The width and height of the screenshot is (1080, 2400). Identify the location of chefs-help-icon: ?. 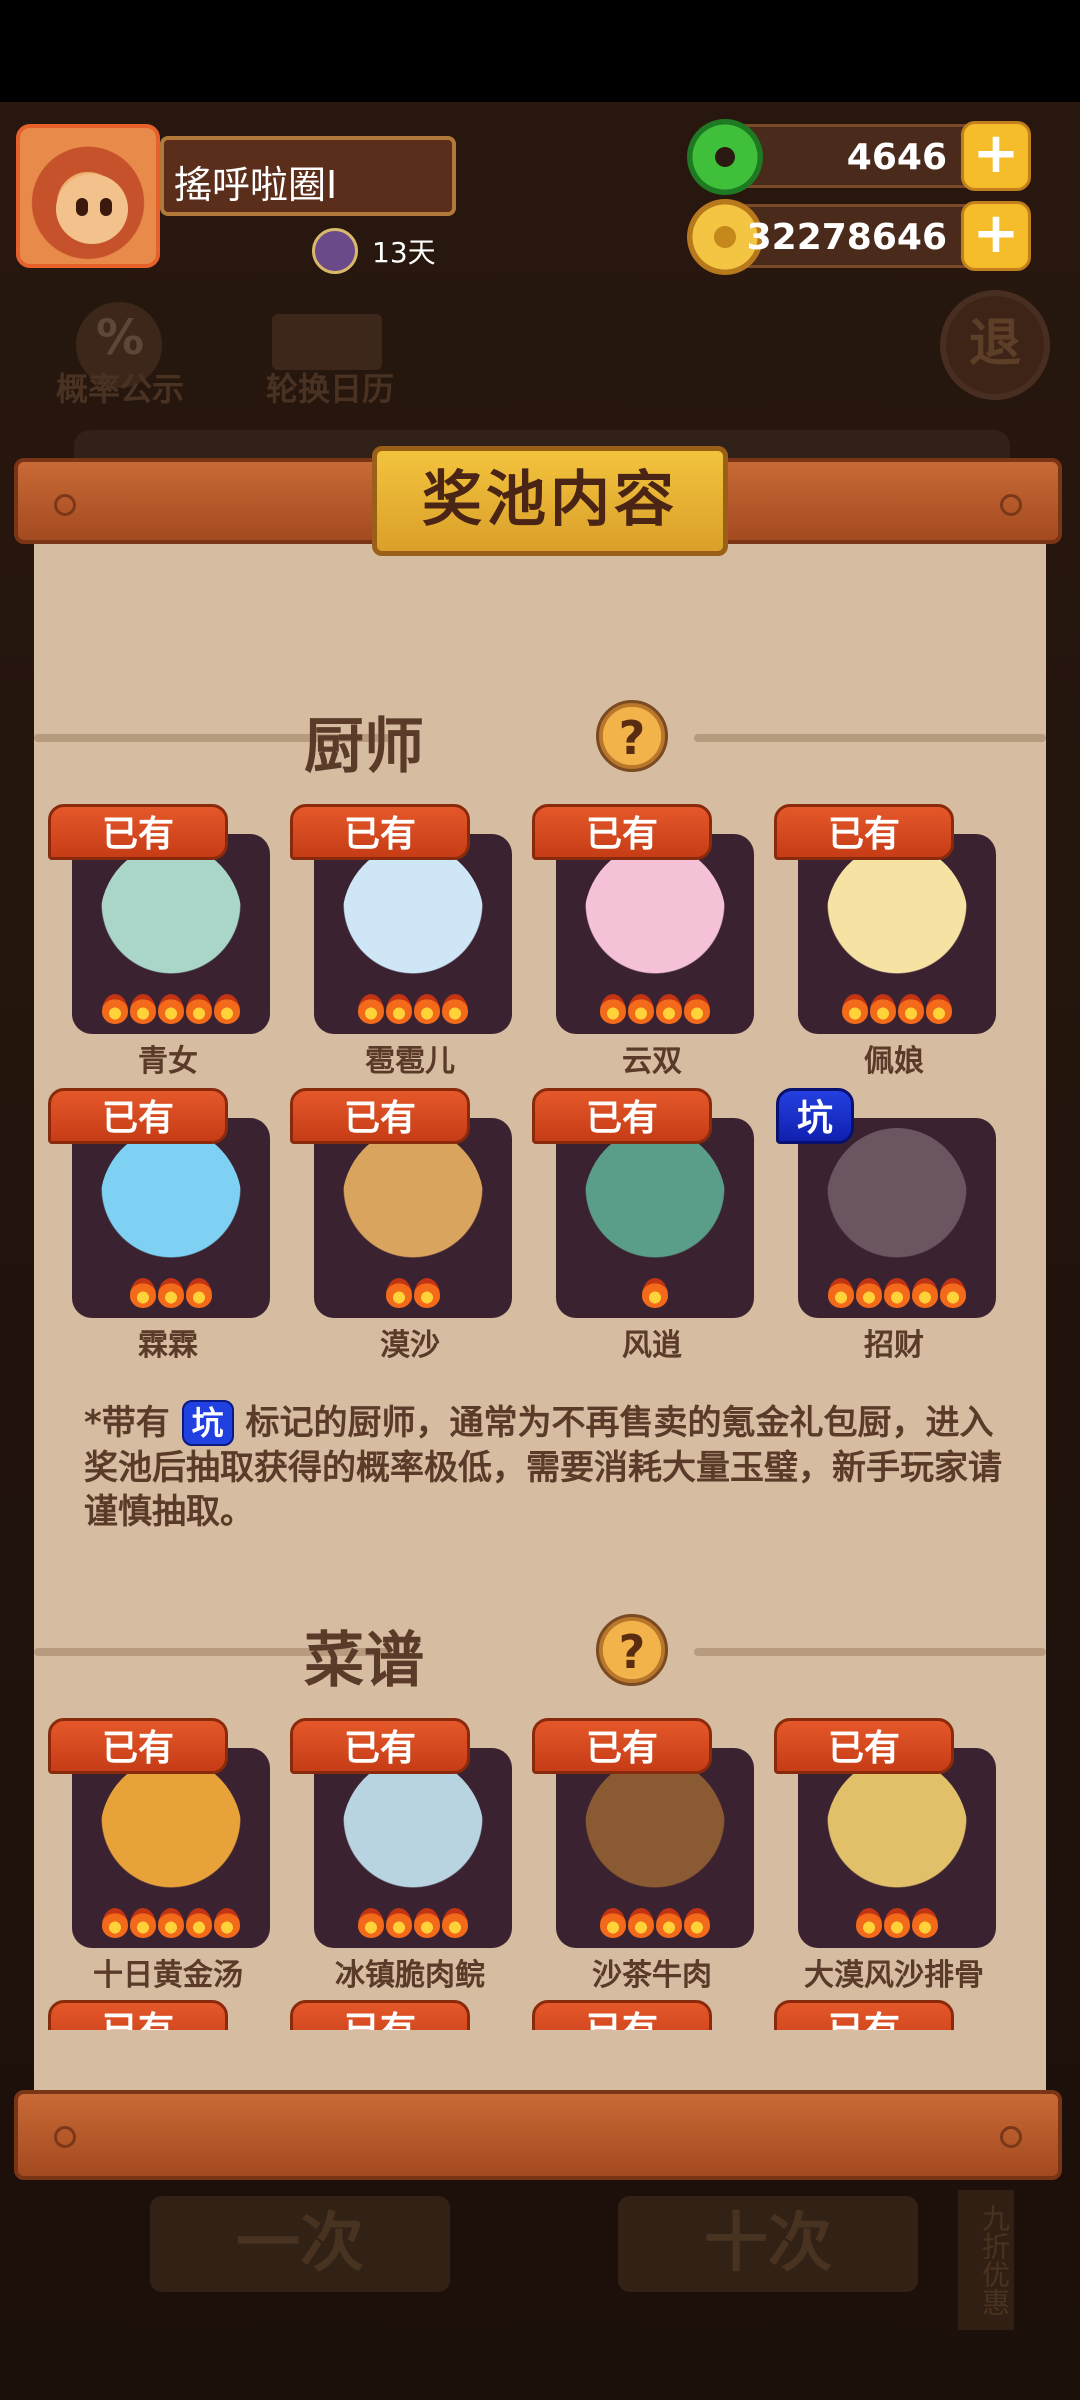
(632, 736).